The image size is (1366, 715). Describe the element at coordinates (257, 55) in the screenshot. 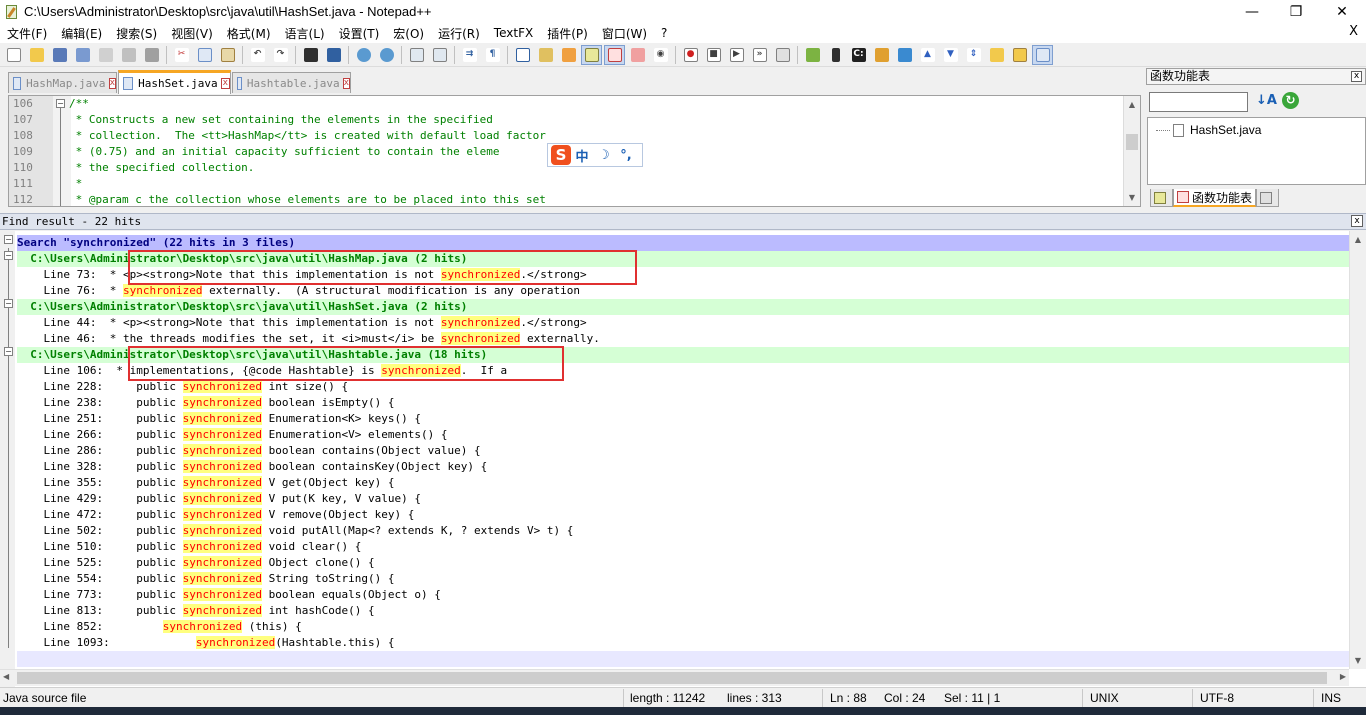

I see `undo-icon: ↶` at that location.